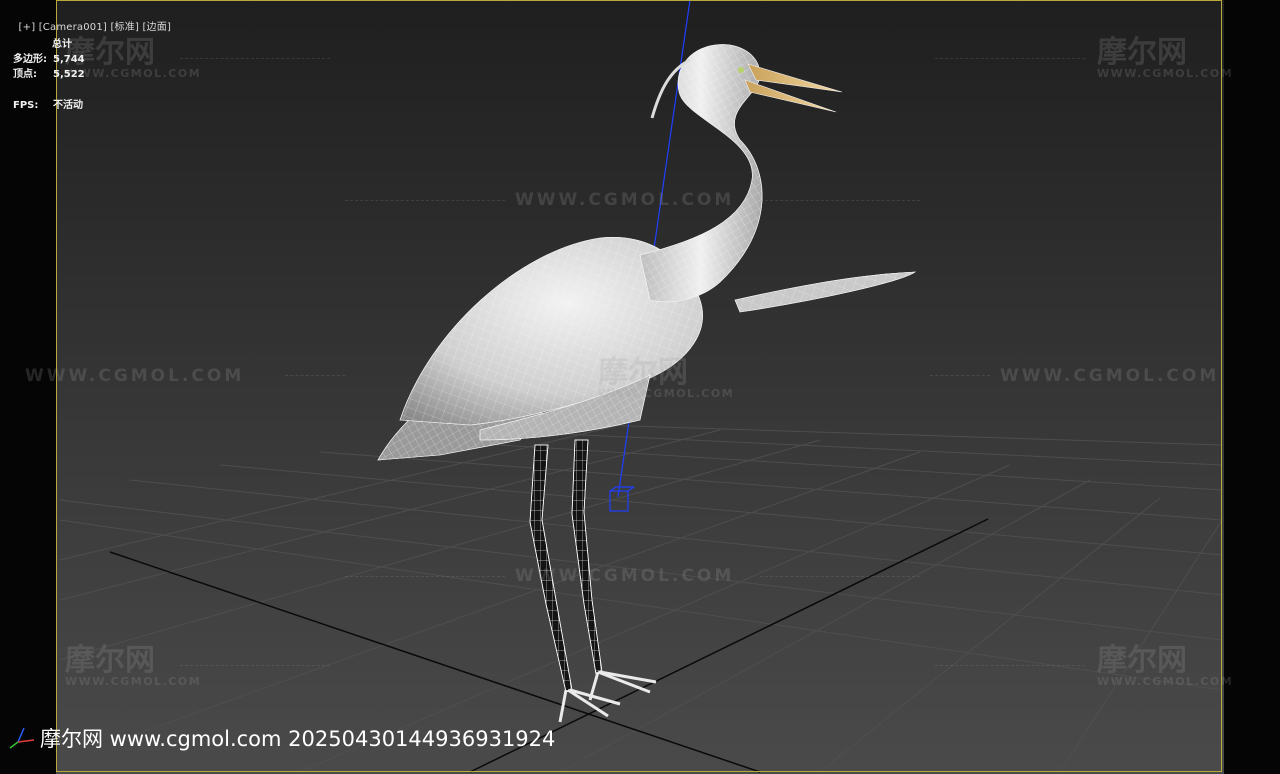  Describe the element at coordinates (297, 738) in the screenshot. I see `footer-watermark: 摩尔网 www.cgmol.com 20250430144936931924` at that location.